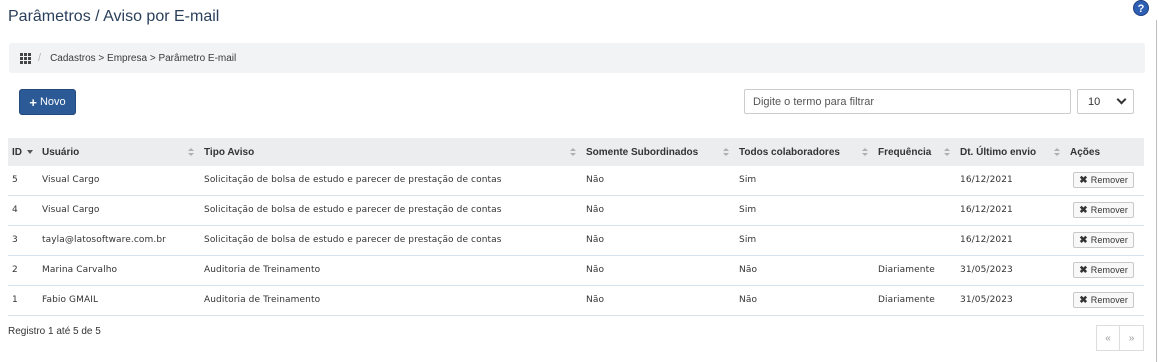 This screenshot has width=1159, height=362. What do you see at coordinates (658, 152) in the screenshot?
I see `column-header-somente-subordinados: Somente Subordinados` at bounding box center [658, 152].